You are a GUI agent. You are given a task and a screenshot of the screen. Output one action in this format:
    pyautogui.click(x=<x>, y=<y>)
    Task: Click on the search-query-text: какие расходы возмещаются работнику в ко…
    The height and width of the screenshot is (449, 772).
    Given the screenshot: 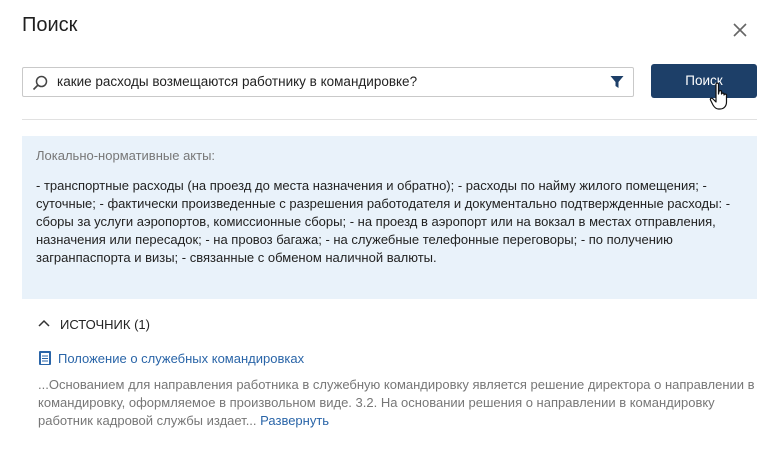 What is the action you would take?
    pyautogui.click(x=237, y=82)
    